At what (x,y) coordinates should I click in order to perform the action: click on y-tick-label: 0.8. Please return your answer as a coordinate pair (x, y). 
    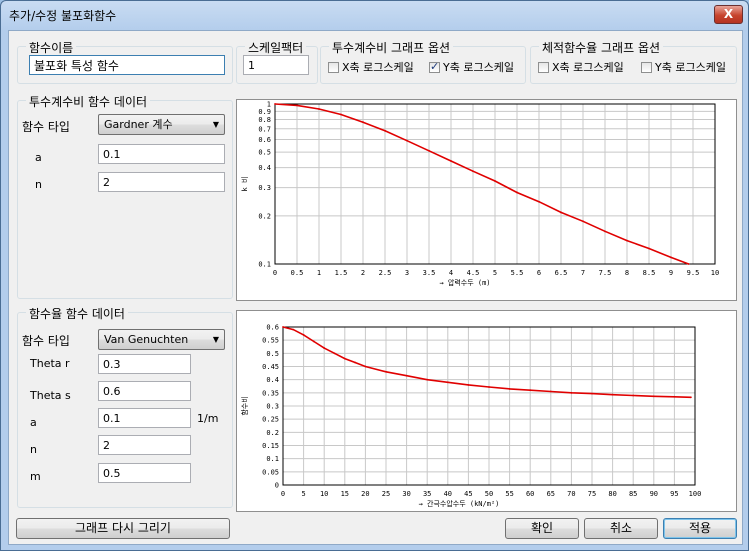
    Looking at the image, I should click on (264, 120).